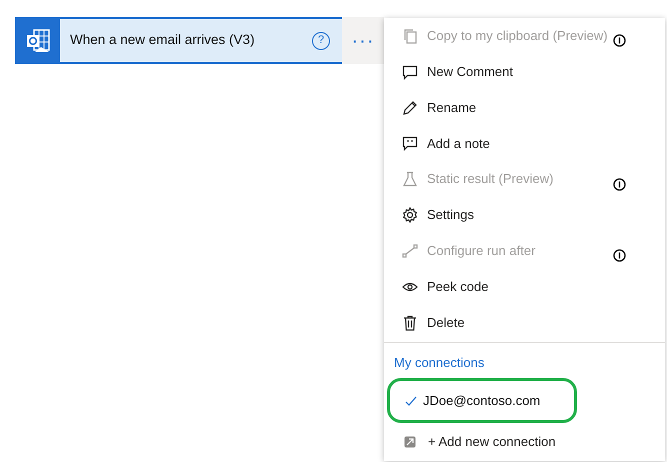 The width and height of the screenshot is (667, 462). Describe the element at coordinates (410, 215) in the screenshot. I see `settings-icon` at that location.